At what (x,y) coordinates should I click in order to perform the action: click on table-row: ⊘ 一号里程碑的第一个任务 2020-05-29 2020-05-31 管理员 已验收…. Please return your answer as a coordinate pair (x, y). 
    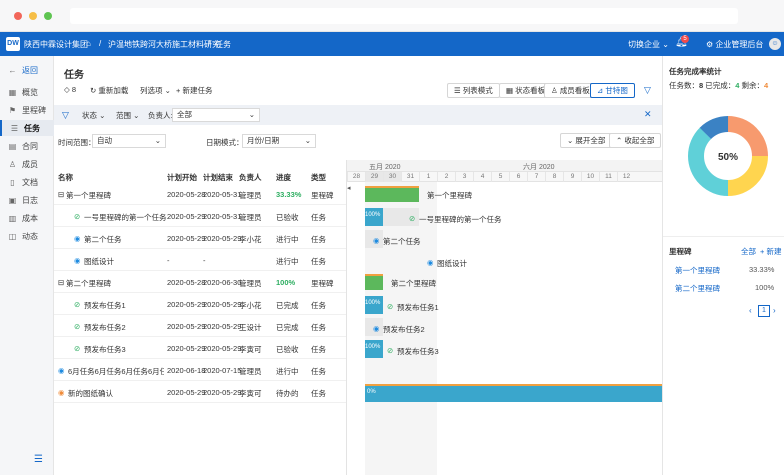
    Looking at the image, I should click on (200, 216).